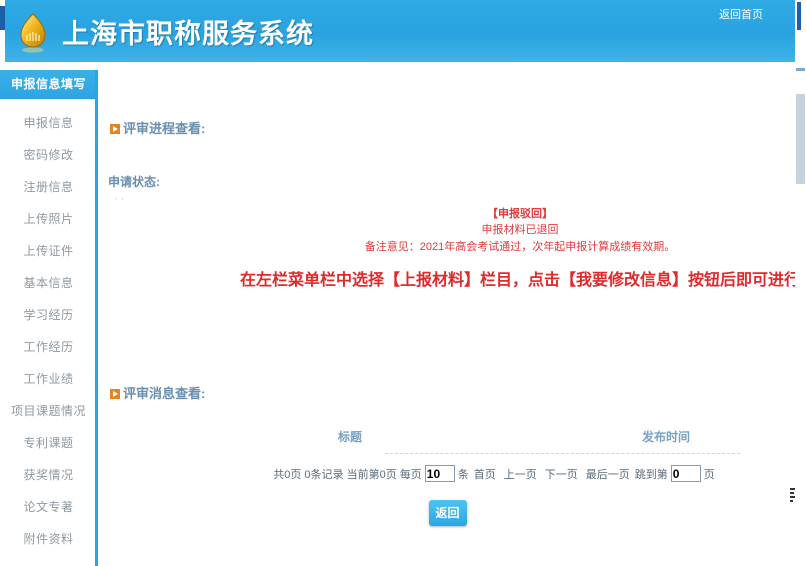 The image size is (806, 566). What do you see at coordinates (741, 14) in the screenshot?
I see `return-home-link: 返回首页` at bounding box center [741, 14].